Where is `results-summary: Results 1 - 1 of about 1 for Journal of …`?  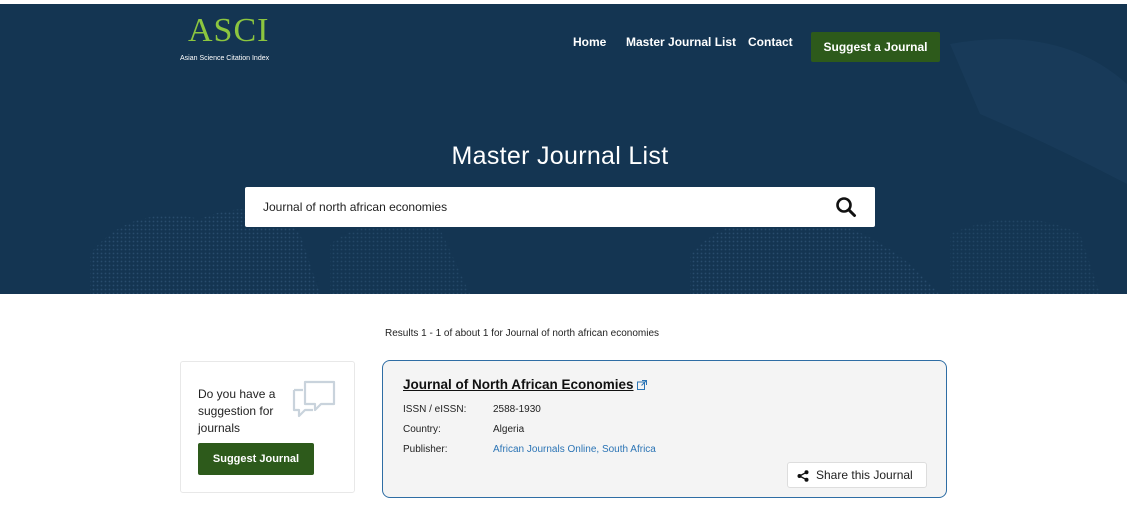 results-summary: Results 1 - 1 of about 1 for Journal of … is located at coordinates (522, 333).